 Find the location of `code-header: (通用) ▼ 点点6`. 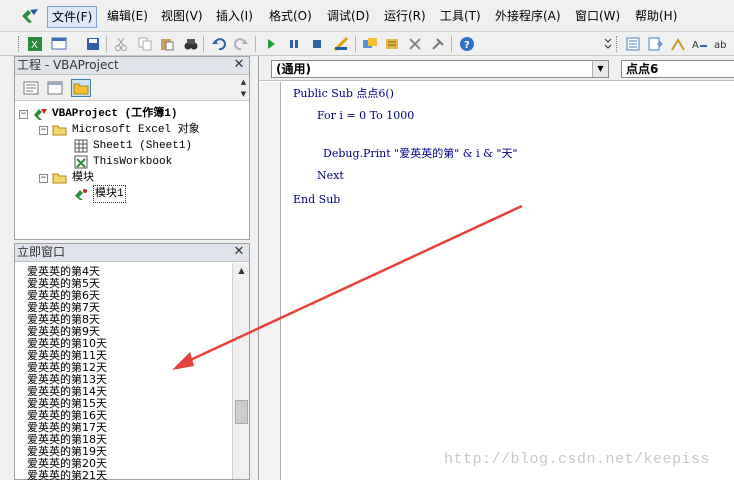

code-header: (通用) ▼ 点点6 is located at coordinates (496, 68).